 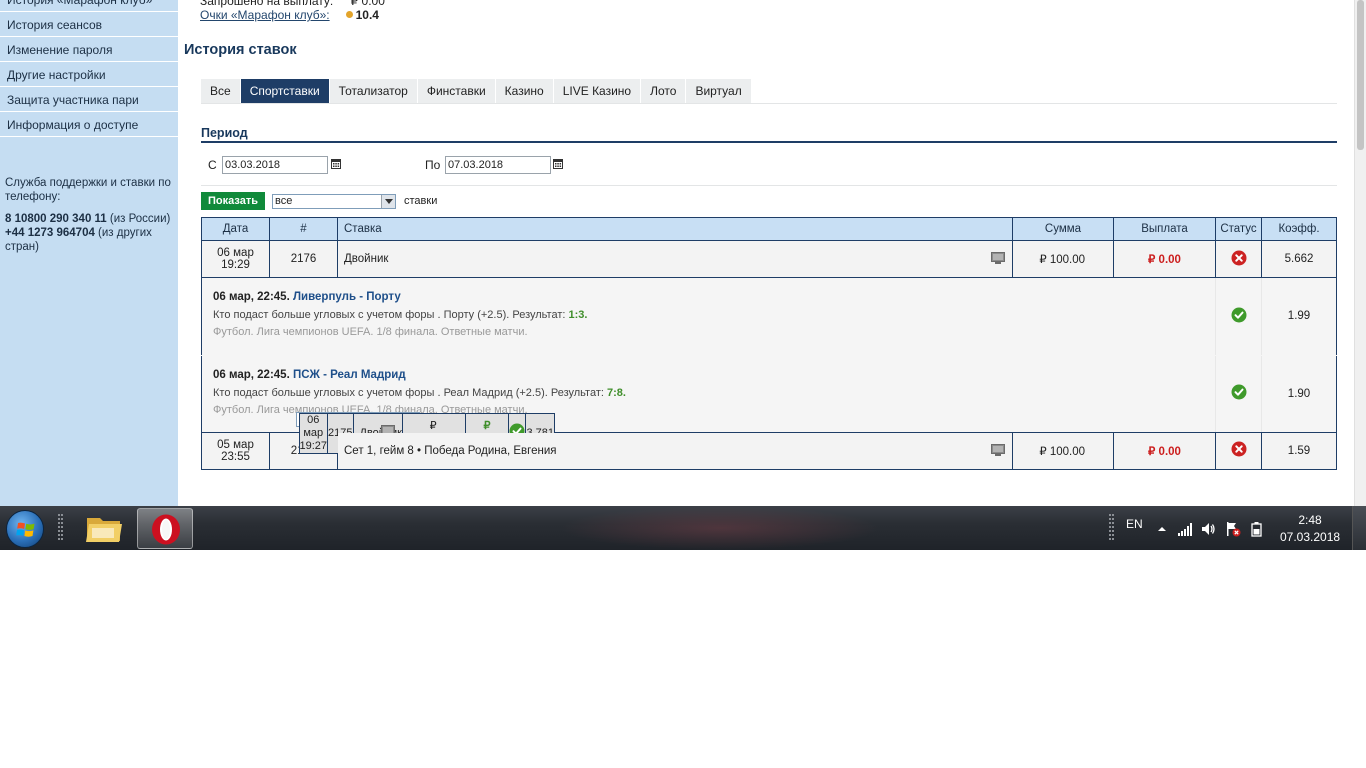 I want to click on sidebar-item-sessions: История сеансов, so click(x=89, y=25).